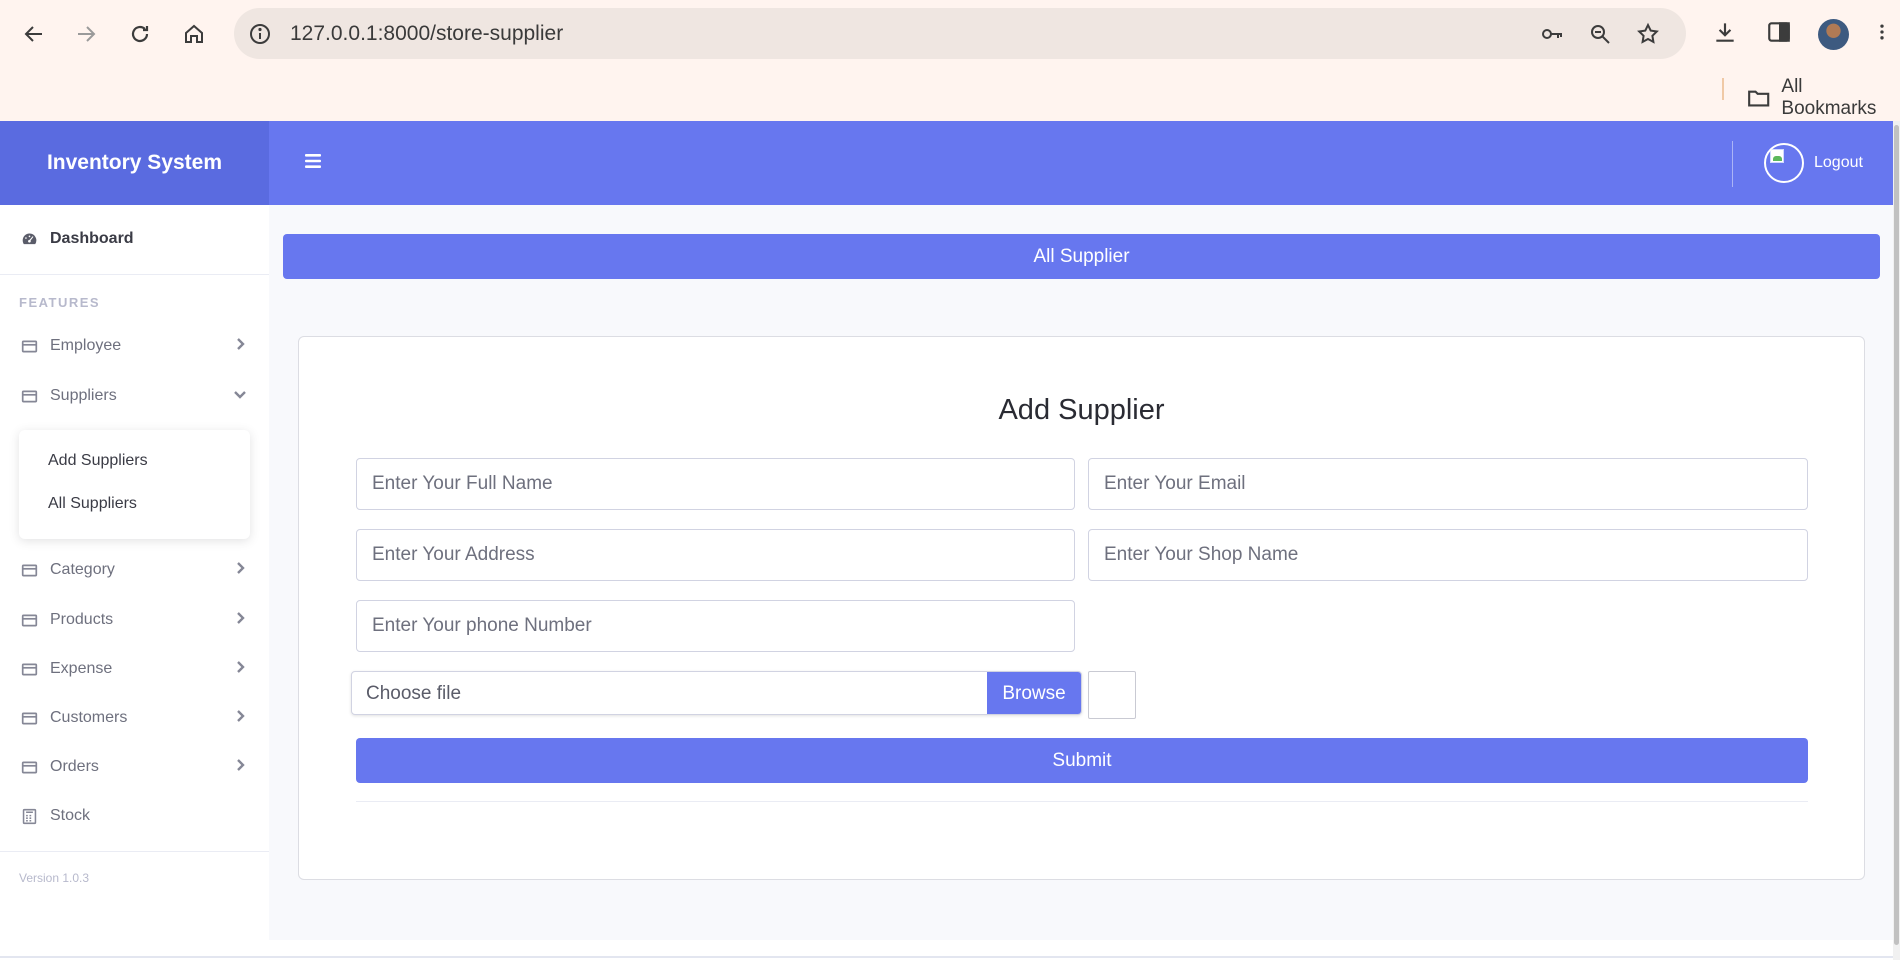 This screenshot has height=960, width=1900. I want to click on back-icon, so click(34, 34).